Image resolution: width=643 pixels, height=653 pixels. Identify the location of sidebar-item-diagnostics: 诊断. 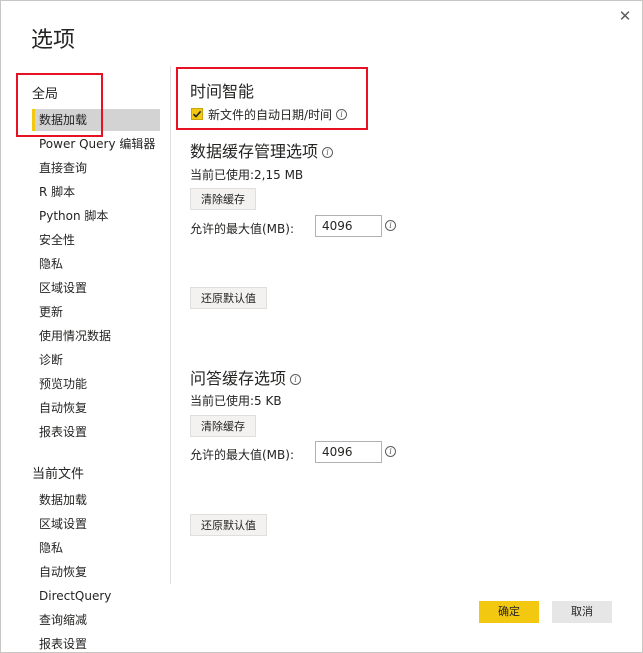
(96, 360).